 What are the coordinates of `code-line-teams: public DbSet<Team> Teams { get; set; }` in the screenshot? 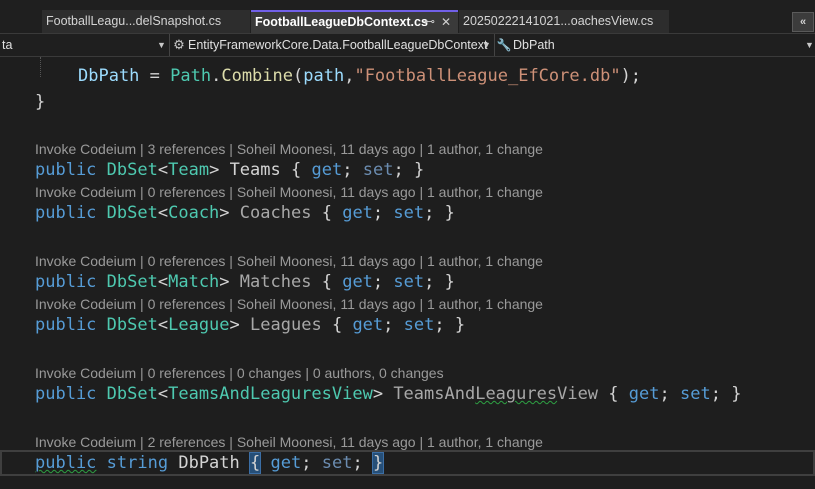 It's located at (230, 170).